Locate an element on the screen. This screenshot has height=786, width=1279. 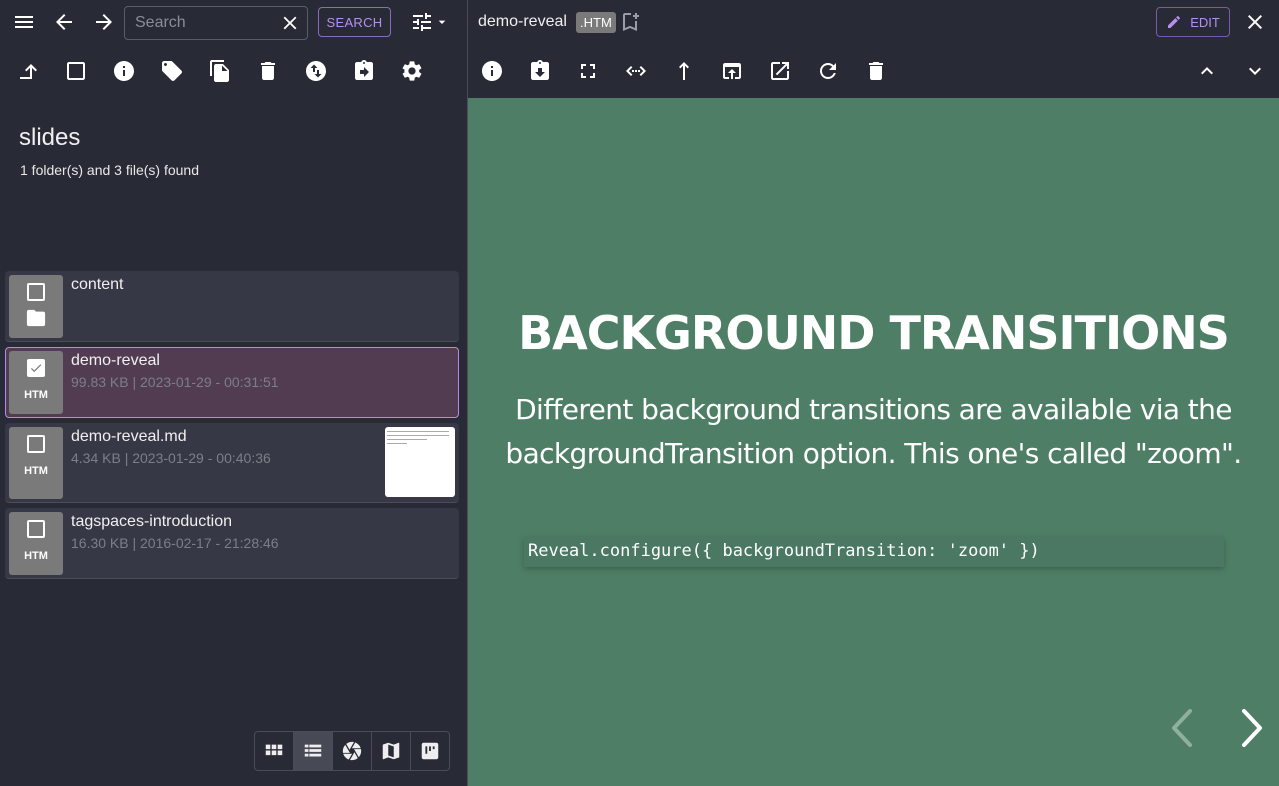
entry-checkbox-checked is located at coordinates (36, 368).